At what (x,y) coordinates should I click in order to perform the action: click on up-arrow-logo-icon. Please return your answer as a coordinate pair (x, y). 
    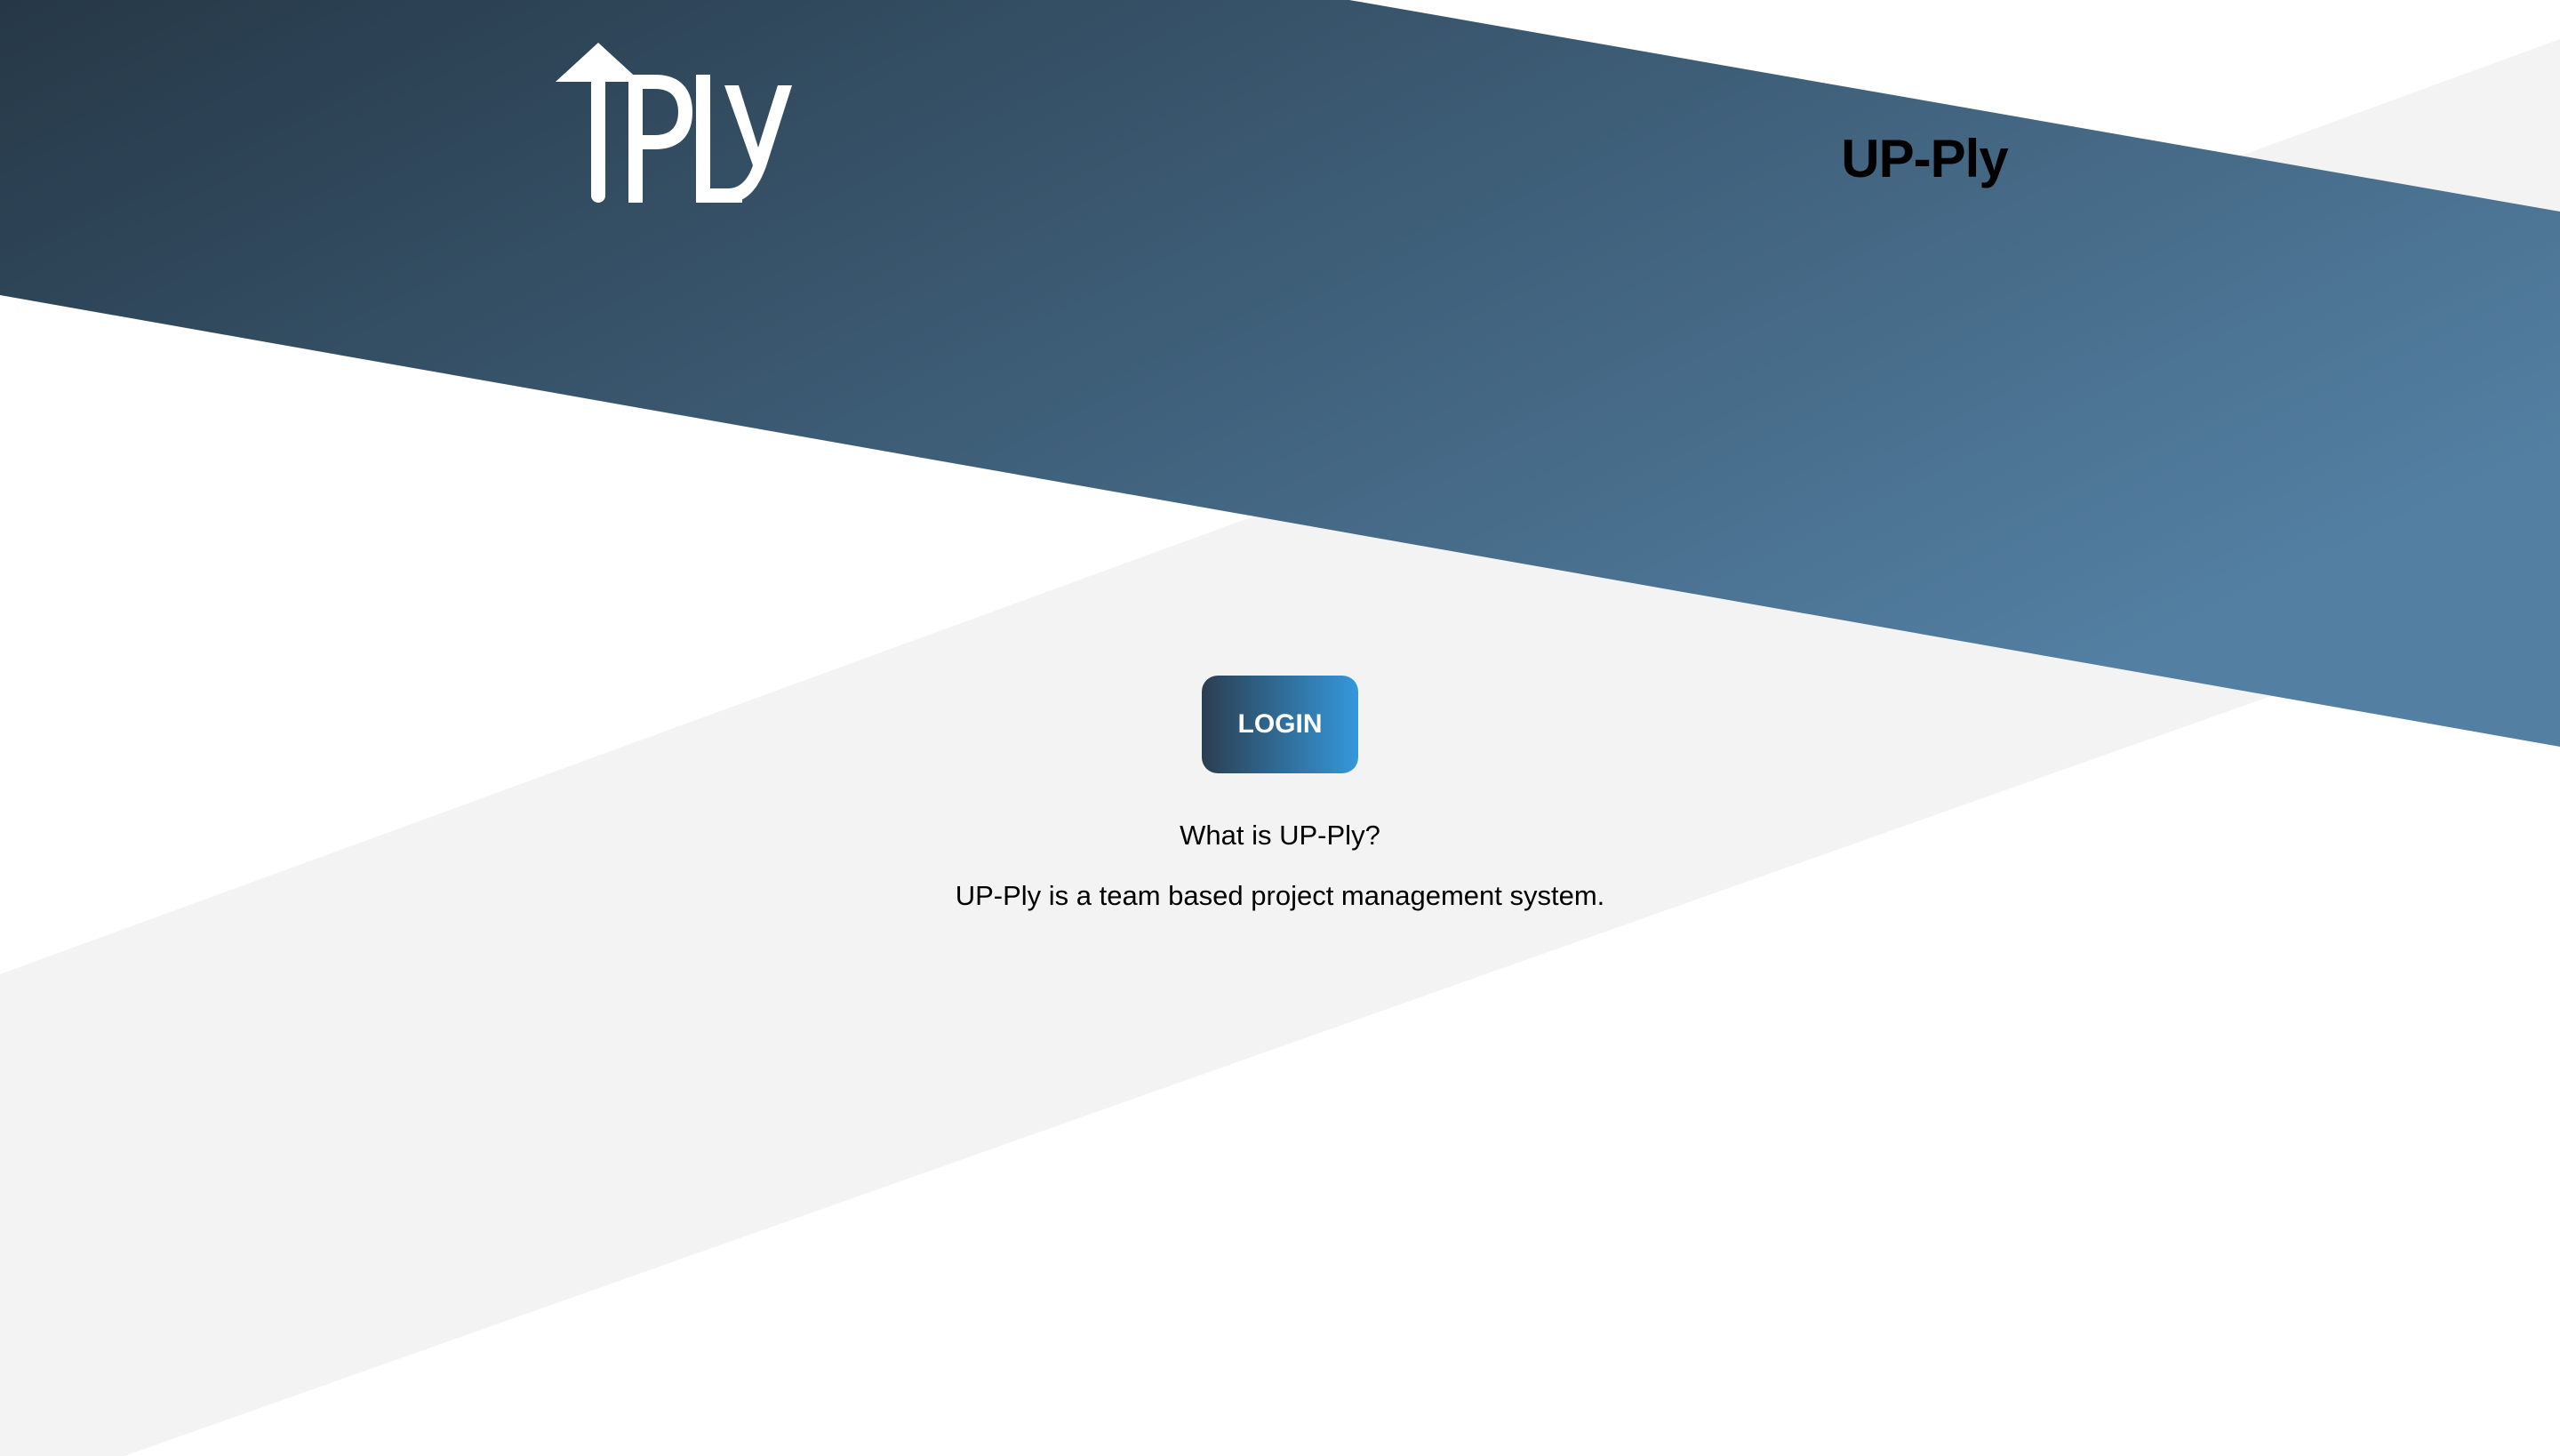
    Looking at the image, I should click on (674, 123).